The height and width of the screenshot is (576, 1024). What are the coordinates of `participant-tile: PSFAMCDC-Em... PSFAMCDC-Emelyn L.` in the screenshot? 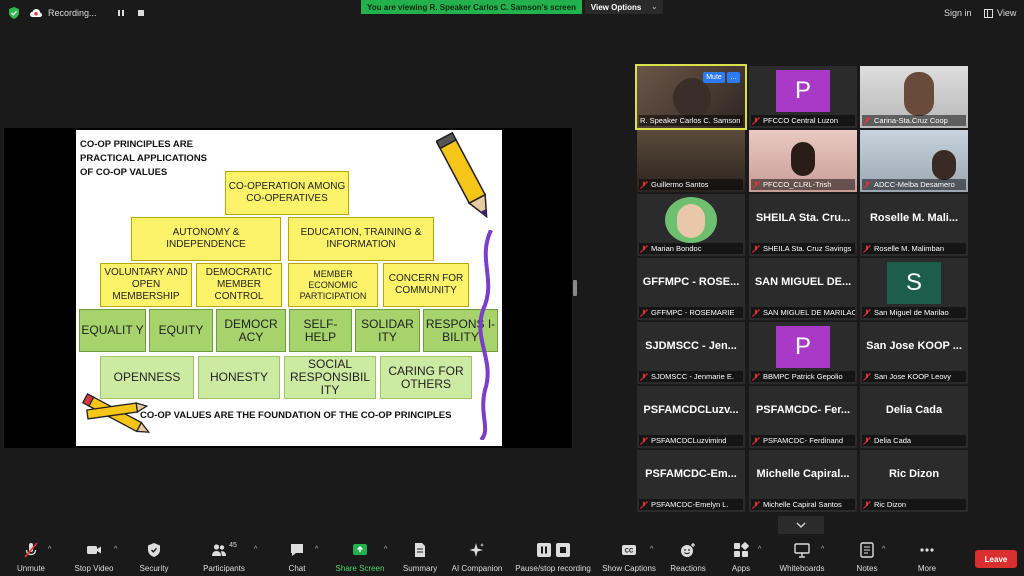 It's located at (691, 481).